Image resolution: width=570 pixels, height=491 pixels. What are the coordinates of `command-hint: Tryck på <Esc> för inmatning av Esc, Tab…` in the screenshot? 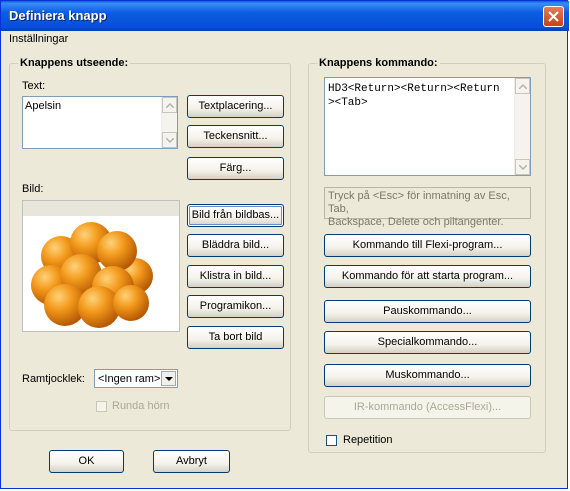 It's located at (427, 207).